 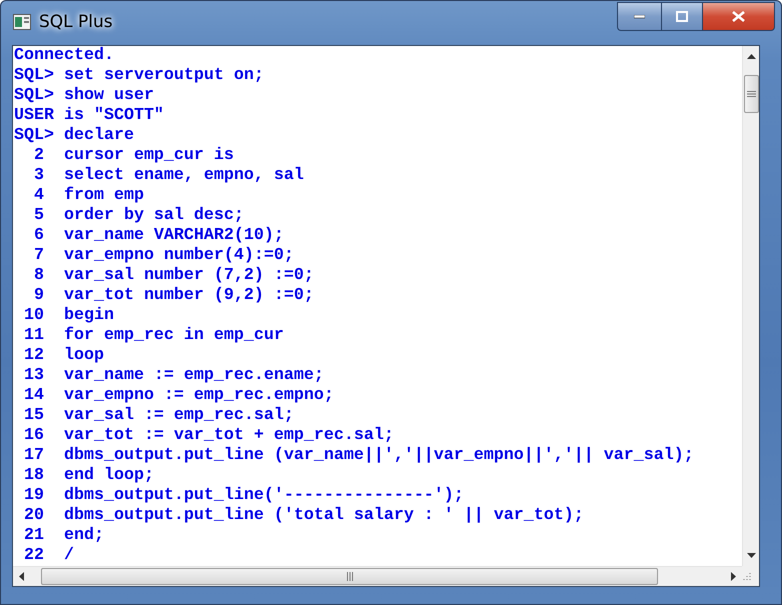 I want to click on minimize-button, so click(x=639, y=16).